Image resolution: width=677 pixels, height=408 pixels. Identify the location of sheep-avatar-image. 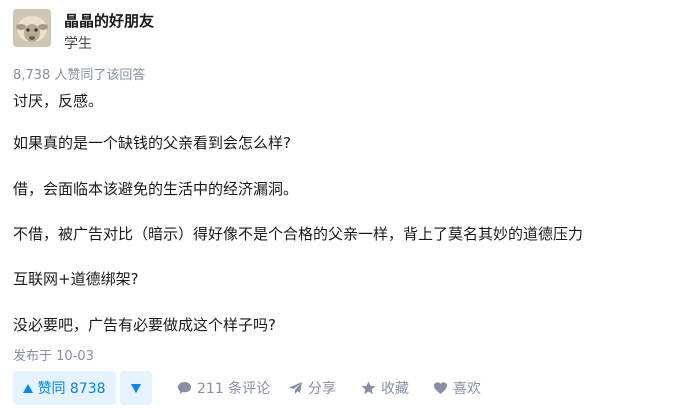
(32, 28).